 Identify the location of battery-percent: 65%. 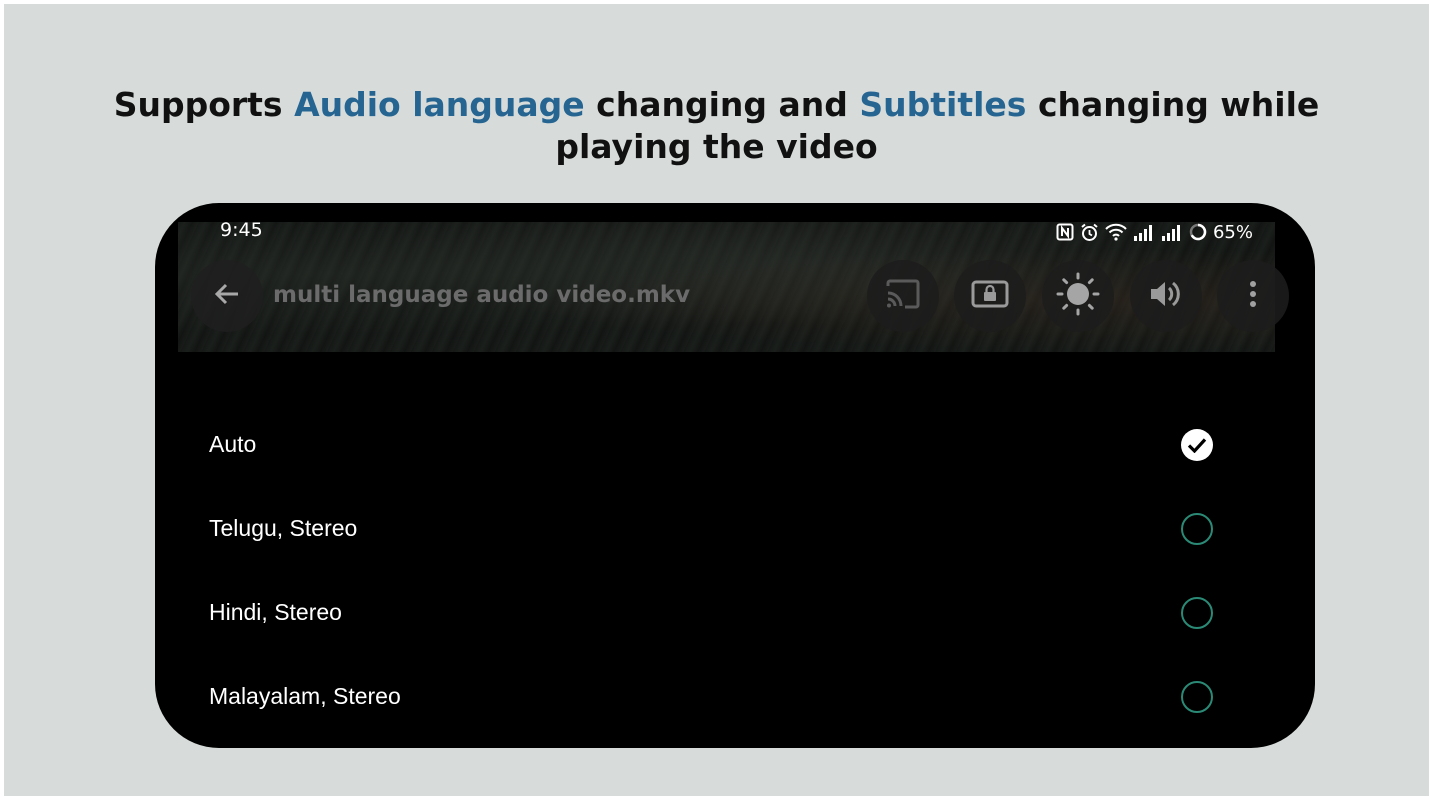
(1232, 232).